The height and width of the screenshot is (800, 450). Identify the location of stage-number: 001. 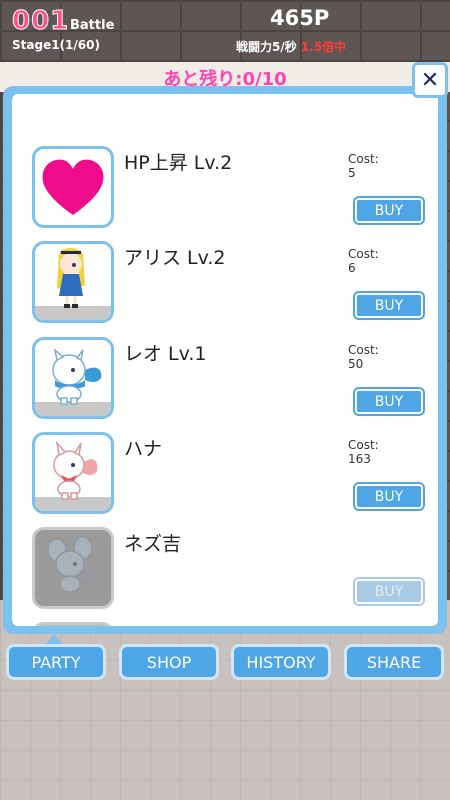
(40, 21).